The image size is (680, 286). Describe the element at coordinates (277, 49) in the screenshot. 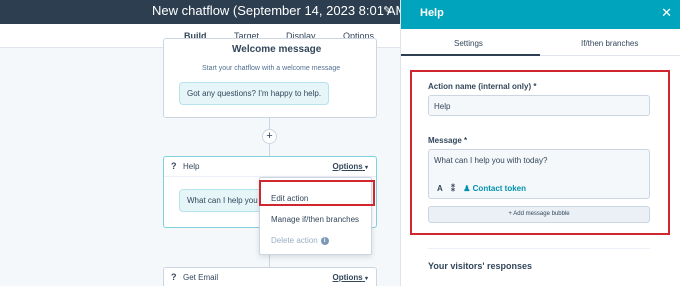

I see `welcome-title: Welcome message` at that location.